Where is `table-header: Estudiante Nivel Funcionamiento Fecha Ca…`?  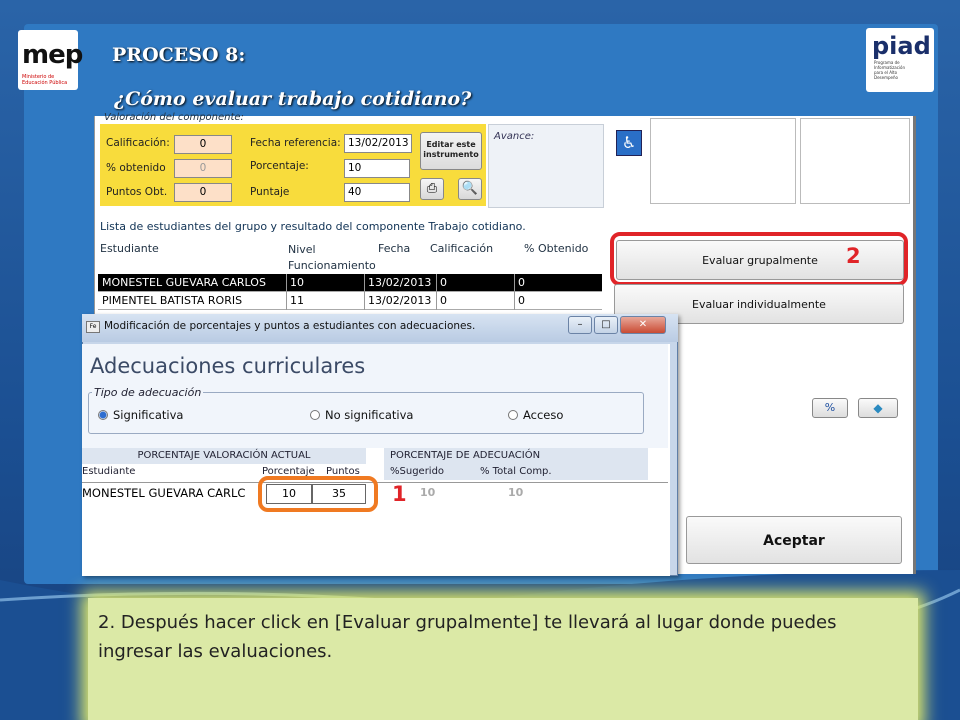
table-header: Estudiante Nivel Funcionamiento Fecha Ca… is located at coordinates (350, 256).